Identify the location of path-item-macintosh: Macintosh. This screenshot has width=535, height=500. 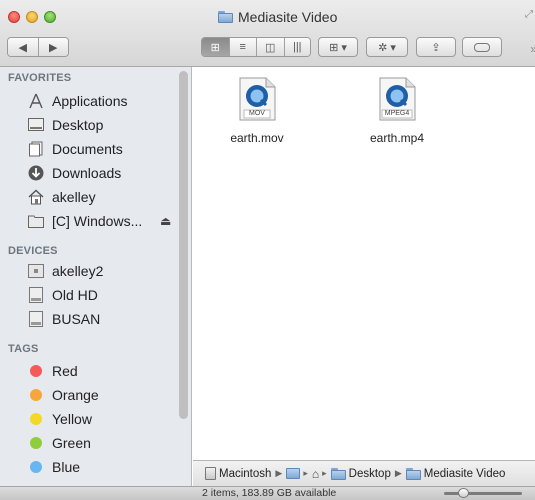
(238, 473).